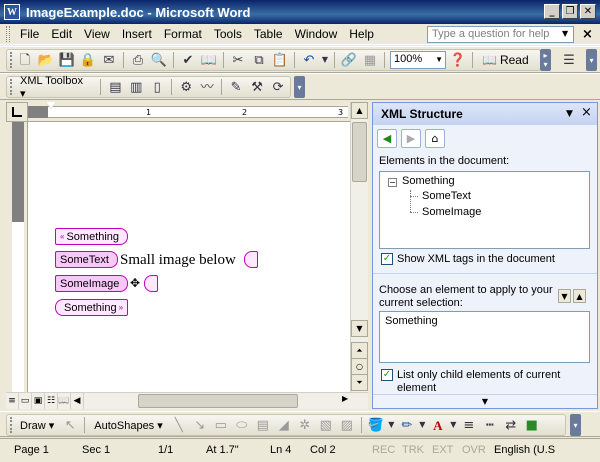  I want to click on status-extend-selection: EXT, so click(442, 450).